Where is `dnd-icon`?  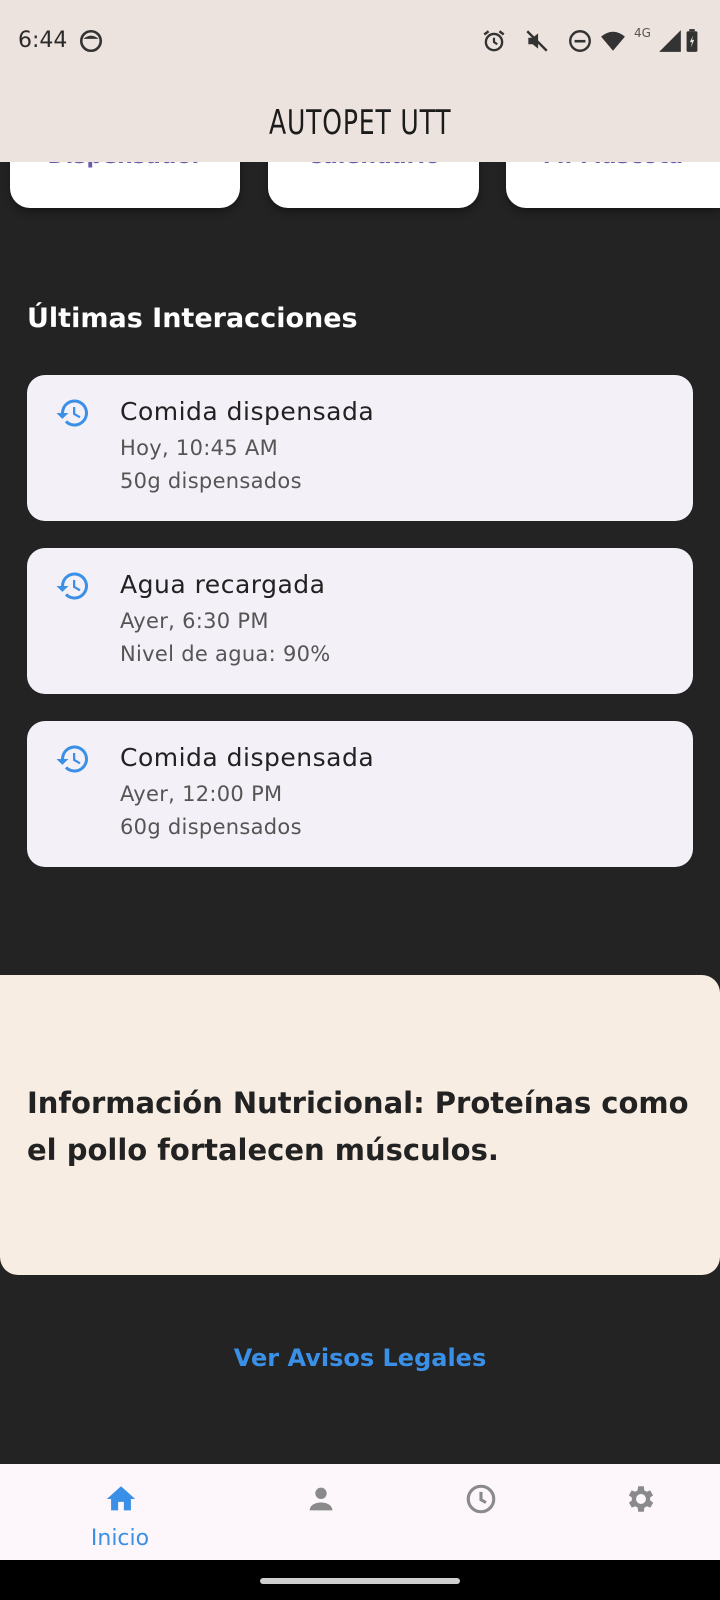
dnd-icon is located at coordinates (580, 41).